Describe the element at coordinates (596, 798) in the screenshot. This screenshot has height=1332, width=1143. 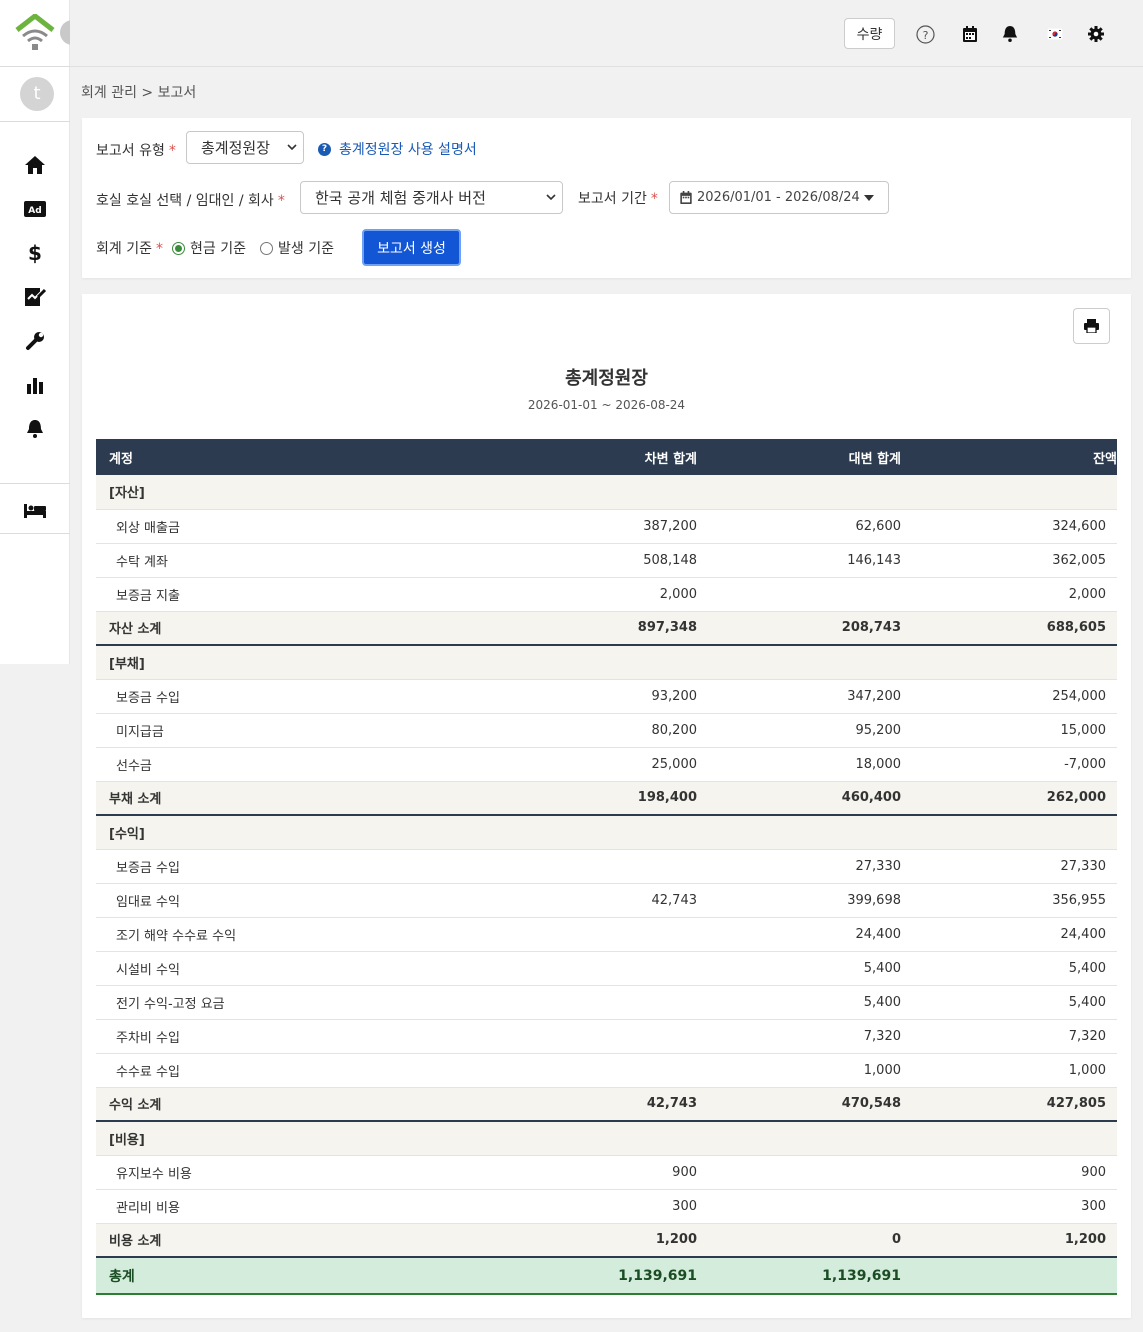
I see `subtotal-debit: 198,400` at that location.